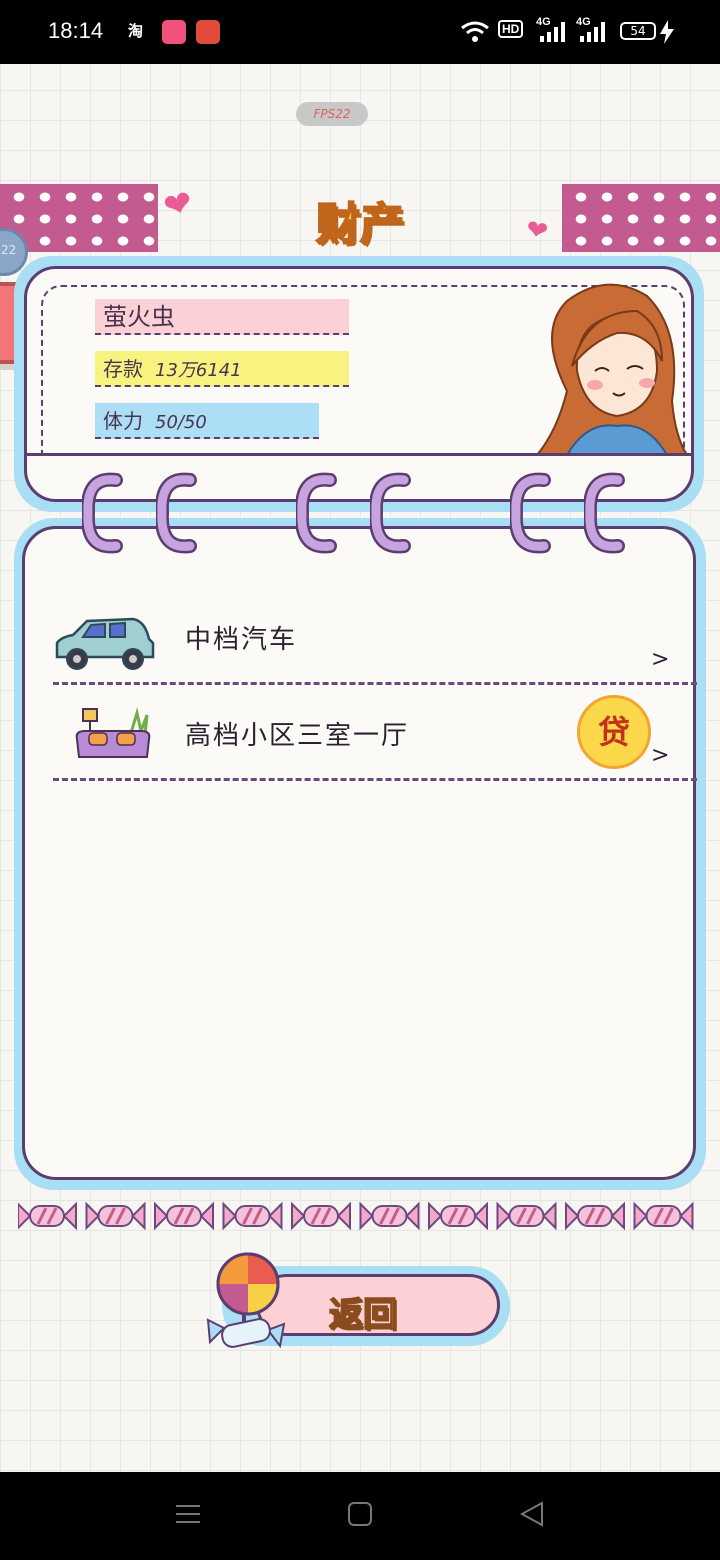 The height and width of the screenshot is (1560, 720). Describe the element at coordinates (332, 114) in the screenshot. I see `fps-badge: FPS22` at that location.